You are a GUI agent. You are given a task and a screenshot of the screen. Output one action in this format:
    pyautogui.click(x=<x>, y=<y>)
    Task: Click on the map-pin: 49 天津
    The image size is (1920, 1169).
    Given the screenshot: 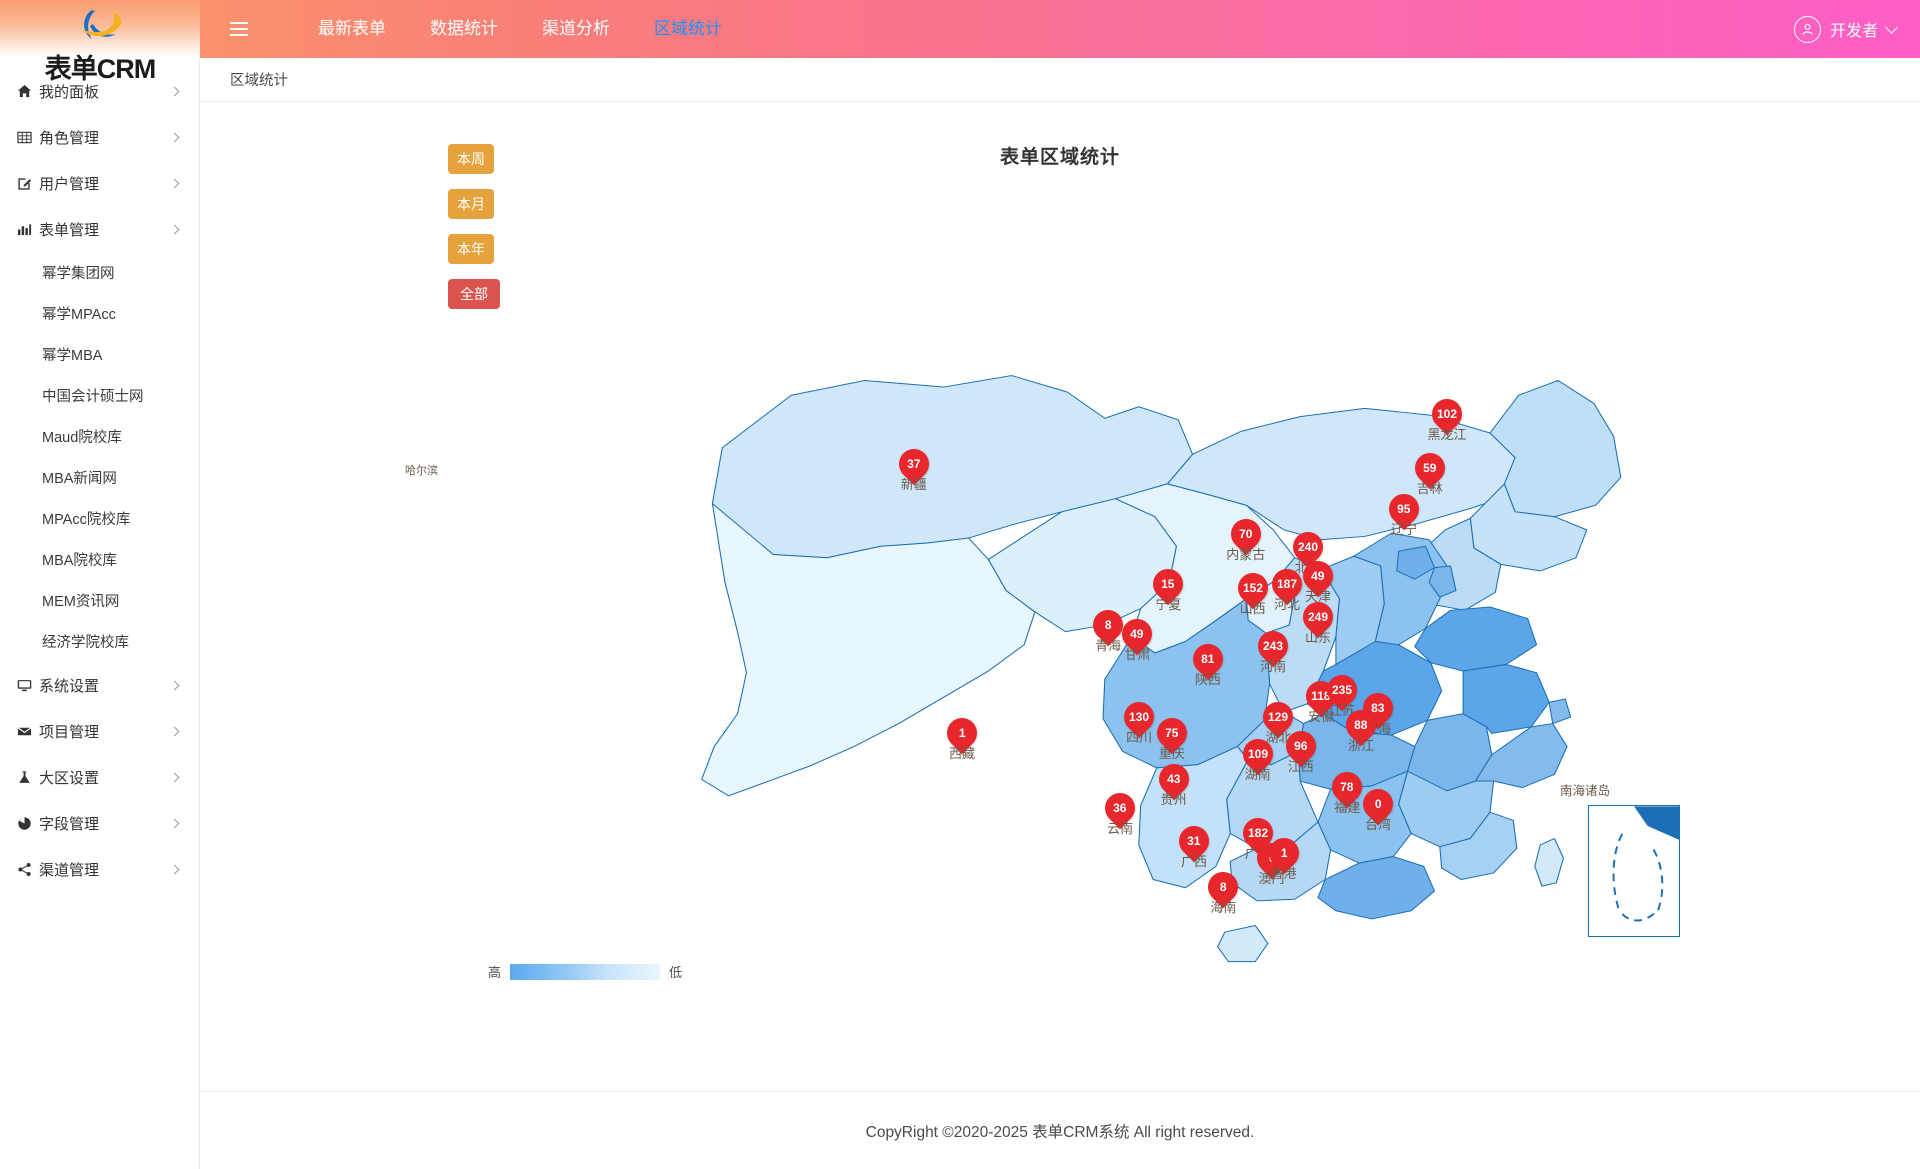 What is the action you would take?
    pyautogui.click(x=1318, y=579)
    